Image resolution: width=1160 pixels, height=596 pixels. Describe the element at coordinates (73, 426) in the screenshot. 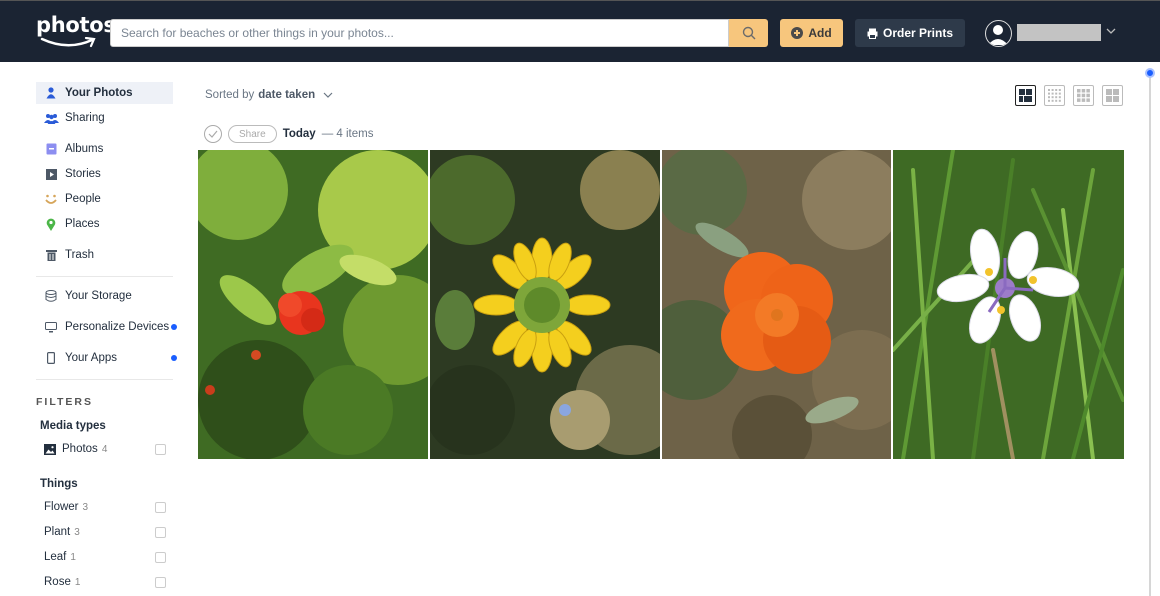

I see `media-types-heading: Media types` at that location.